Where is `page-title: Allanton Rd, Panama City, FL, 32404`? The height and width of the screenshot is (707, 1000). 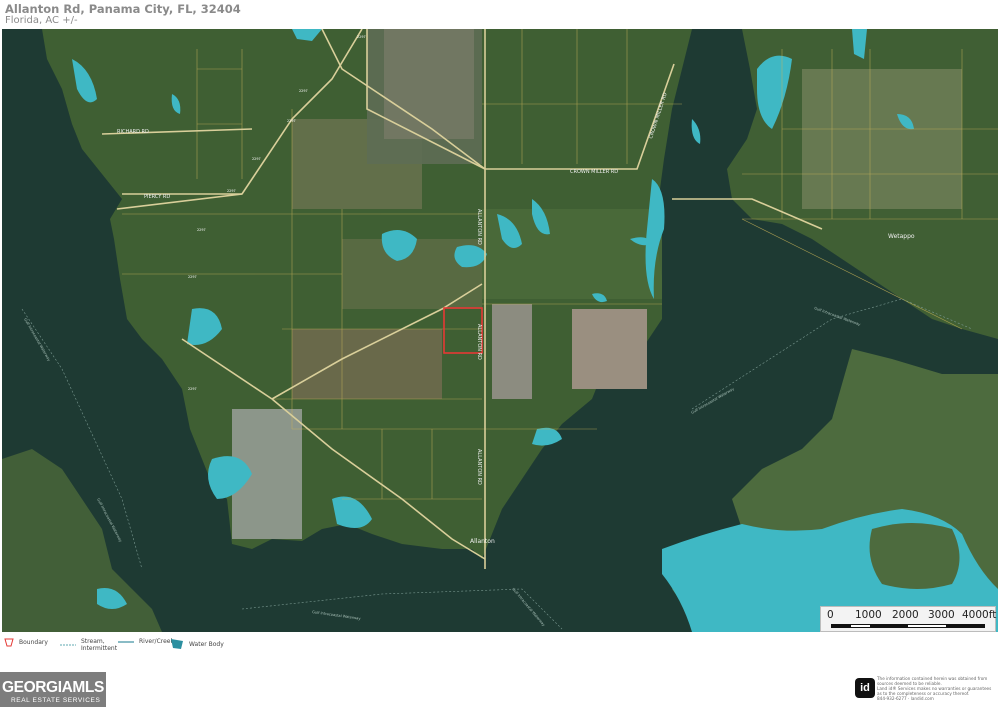
page-title: Allanton Rd, Panama City, FL, 32404 is located at coordinates (123, 9).